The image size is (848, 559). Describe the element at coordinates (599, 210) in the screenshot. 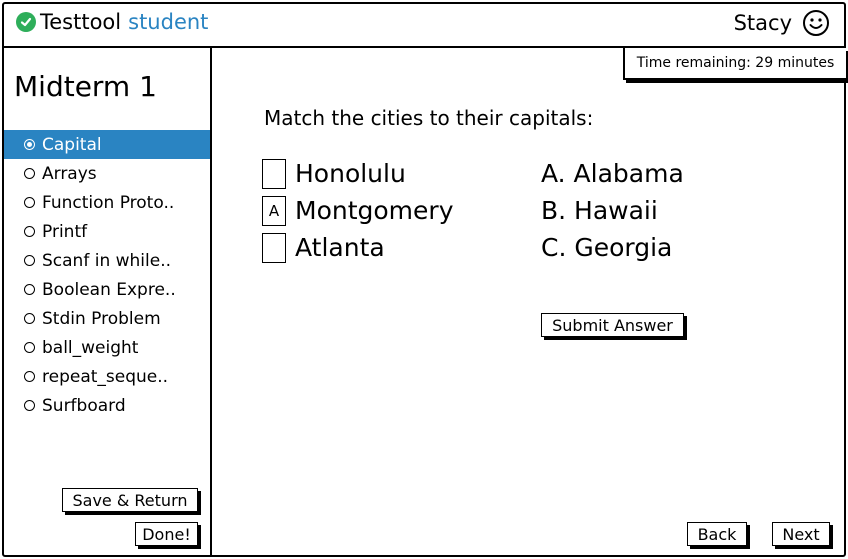

I see `state-label: B. Hawaii` at that location.